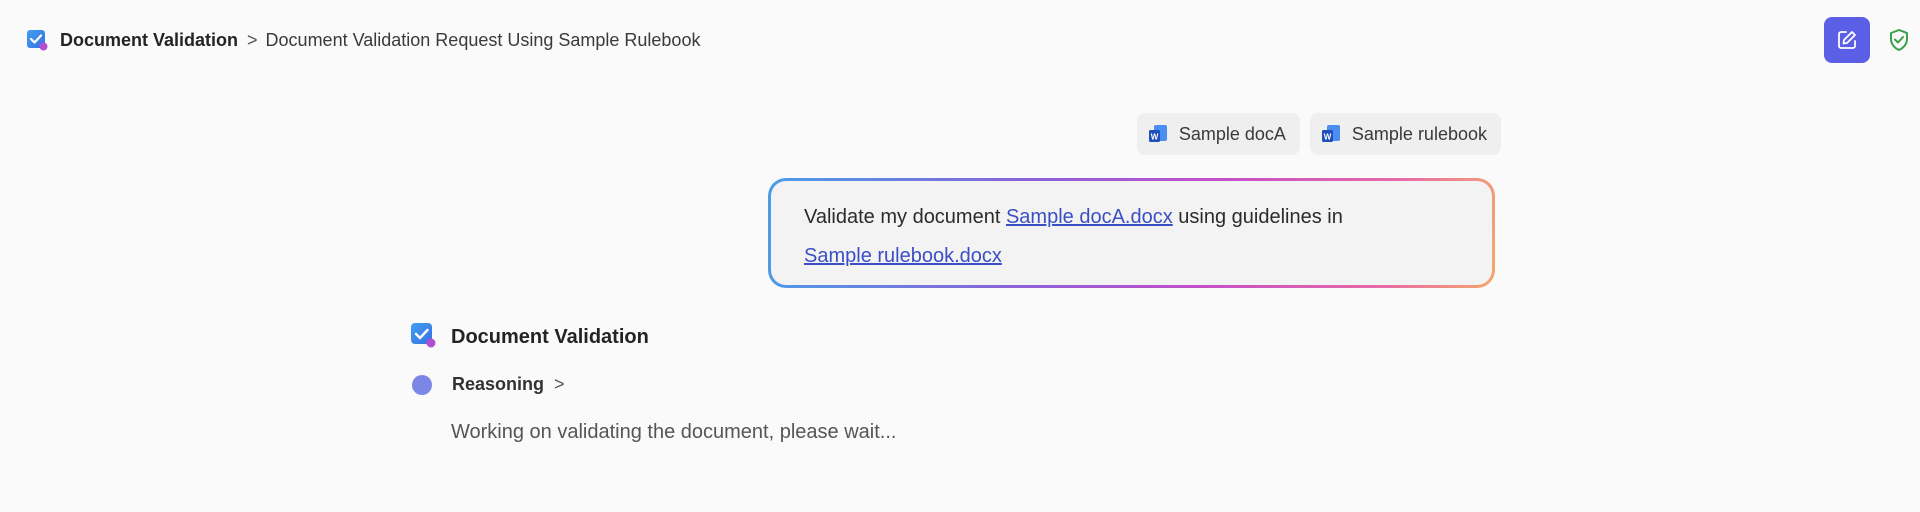  I want to click on reasoning-toggle: Reasoning >, so click(488, 384).